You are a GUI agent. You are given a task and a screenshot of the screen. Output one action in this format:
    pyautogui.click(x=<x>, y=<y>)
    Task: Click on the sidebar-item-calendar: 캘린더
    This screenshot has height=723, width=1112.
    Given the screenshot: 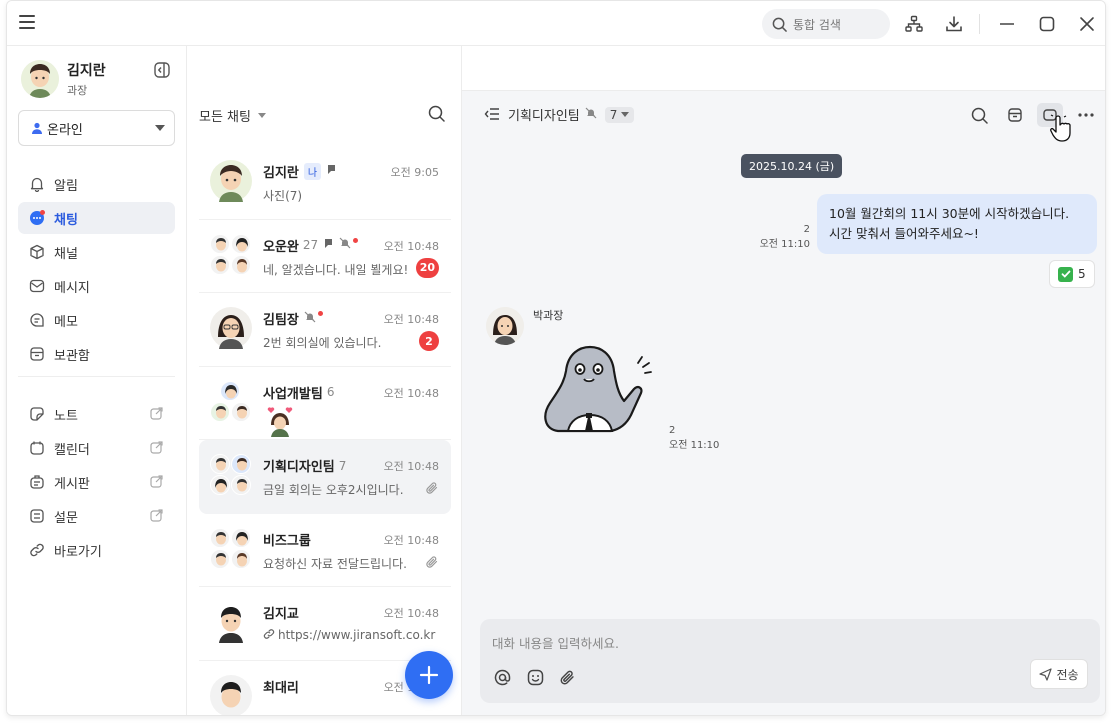 What is the action you would take?
    pyautogui.click(x=96, y=448)
    